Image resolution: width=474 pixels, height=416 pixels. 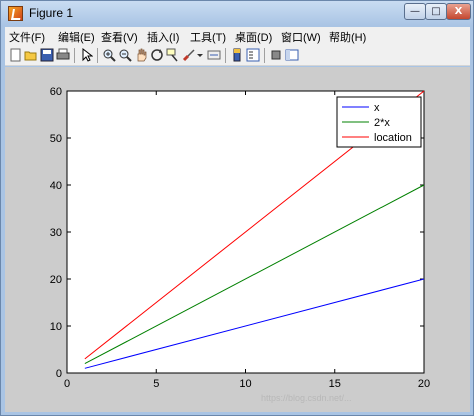 What do you see at coordinates (335, 384) in the screenshot?
I see `x-tick-label: 15` at bounding box center [335, 384].